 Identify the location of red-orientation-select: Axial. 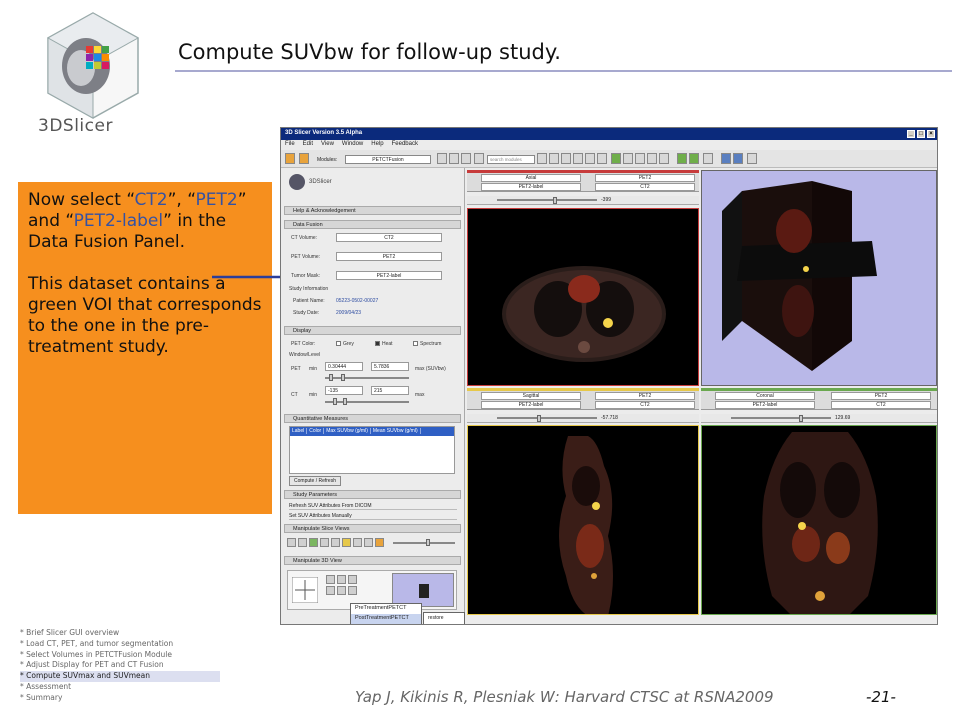
(531, 178).